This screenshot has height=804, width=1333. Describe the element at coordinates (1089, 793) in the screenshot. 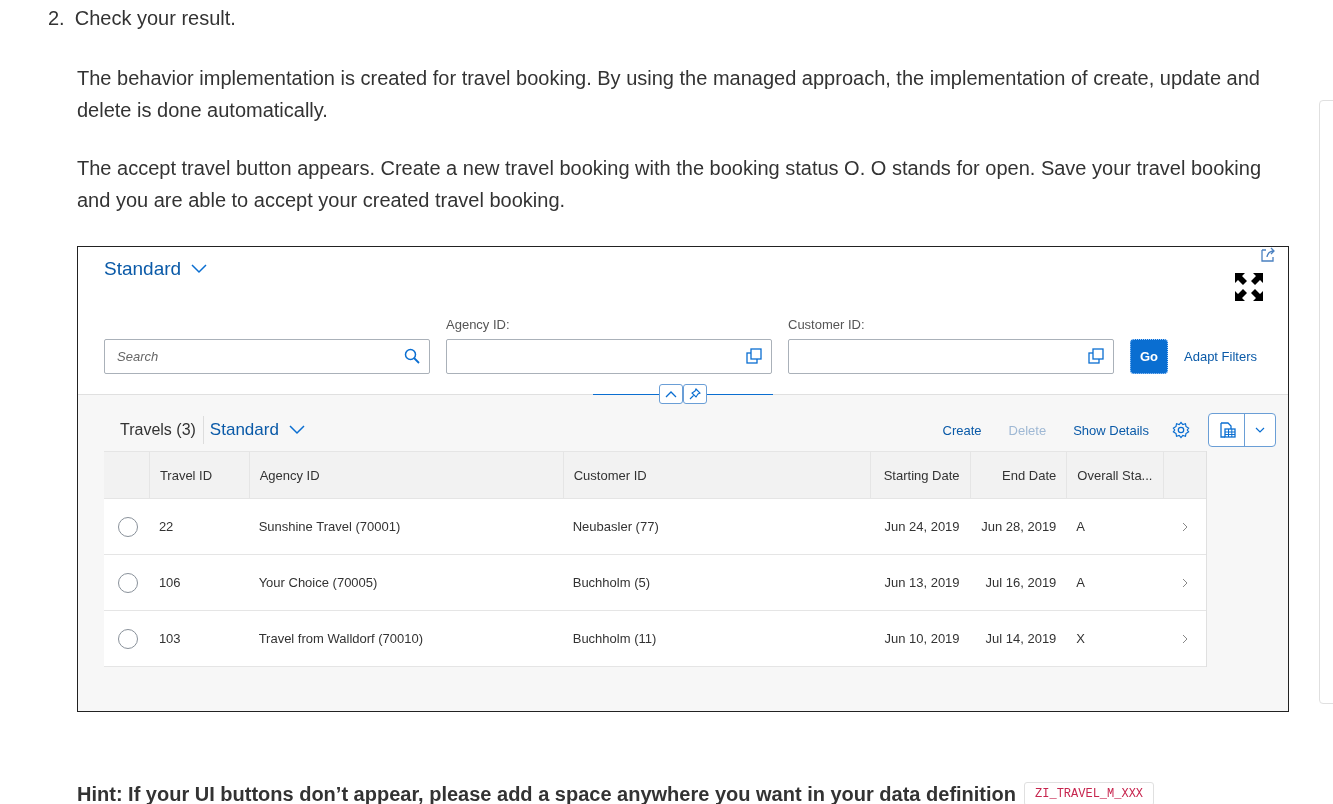

I see `code-chip: ZI_TRAVEL_M_XXX` at that location.